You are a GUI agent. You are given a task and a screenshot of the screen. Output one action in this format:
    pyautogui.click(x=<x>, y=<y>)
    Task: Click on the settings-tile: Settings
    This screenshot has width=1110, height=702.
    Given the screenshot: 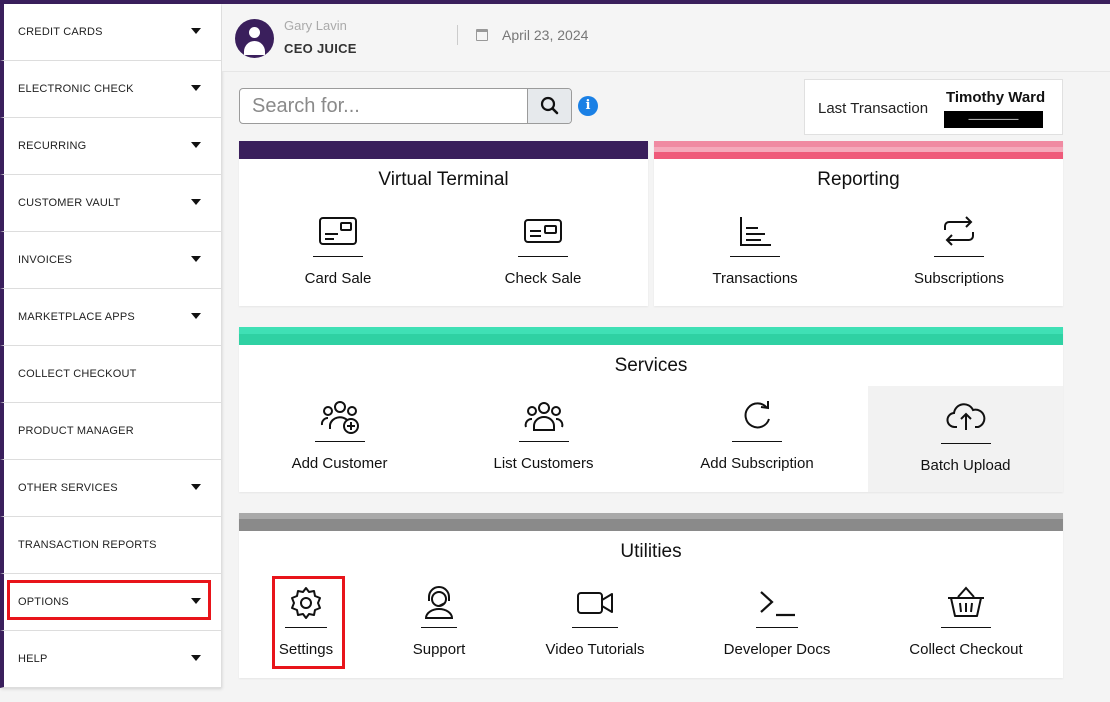 What is the action you would take?
    pyautogui.click(x=306, y=625)
    